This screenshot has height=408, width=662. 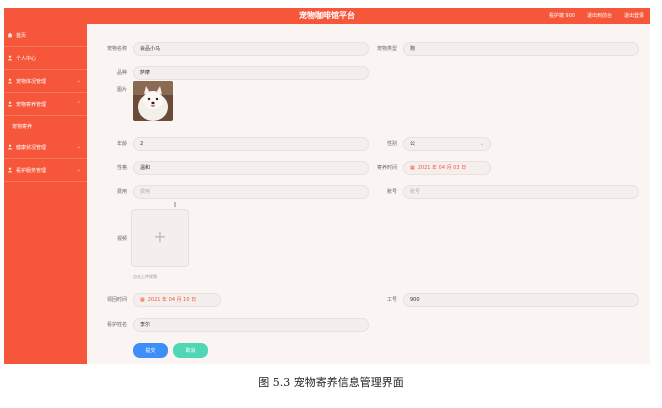 What do you see at coordinates (251, 168) in the screenshot?
I see `temperament-input: 温和` at bounding box center [251, 168].